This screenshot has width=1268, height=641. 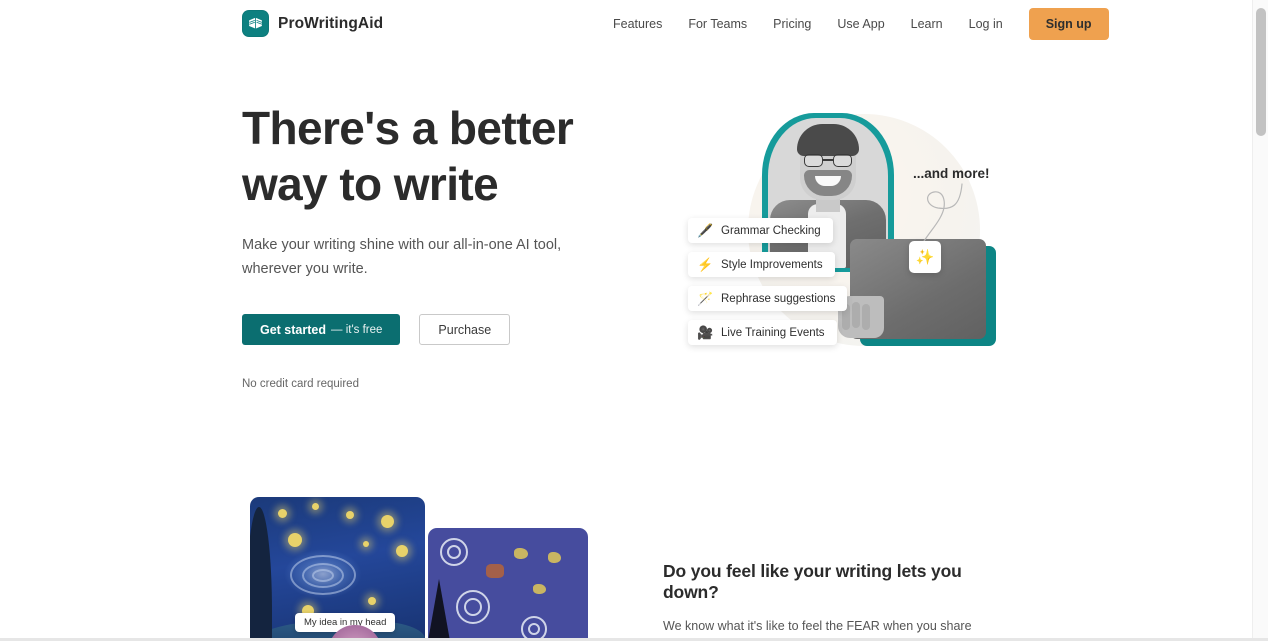 I want to click on feature-label: Live Training Events, so click(x=773, y=332).